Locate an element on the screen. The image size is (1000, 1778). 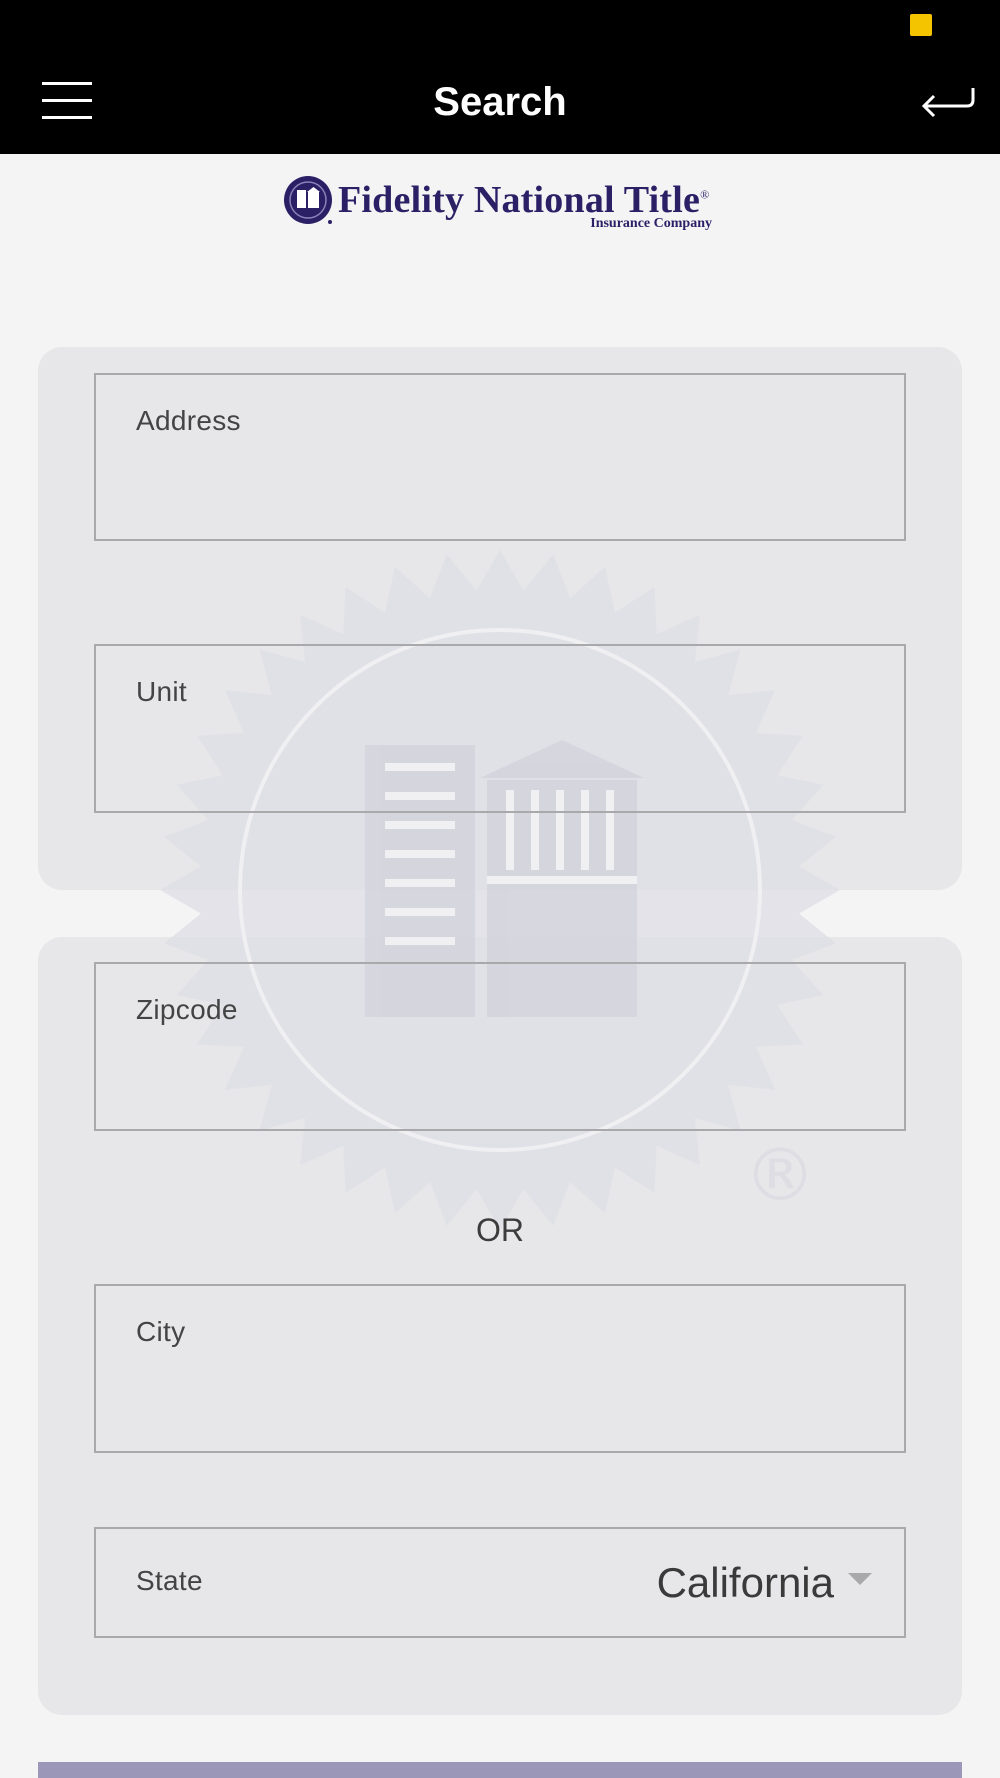
status-indicator-icon is located at coordinates (921, 25).